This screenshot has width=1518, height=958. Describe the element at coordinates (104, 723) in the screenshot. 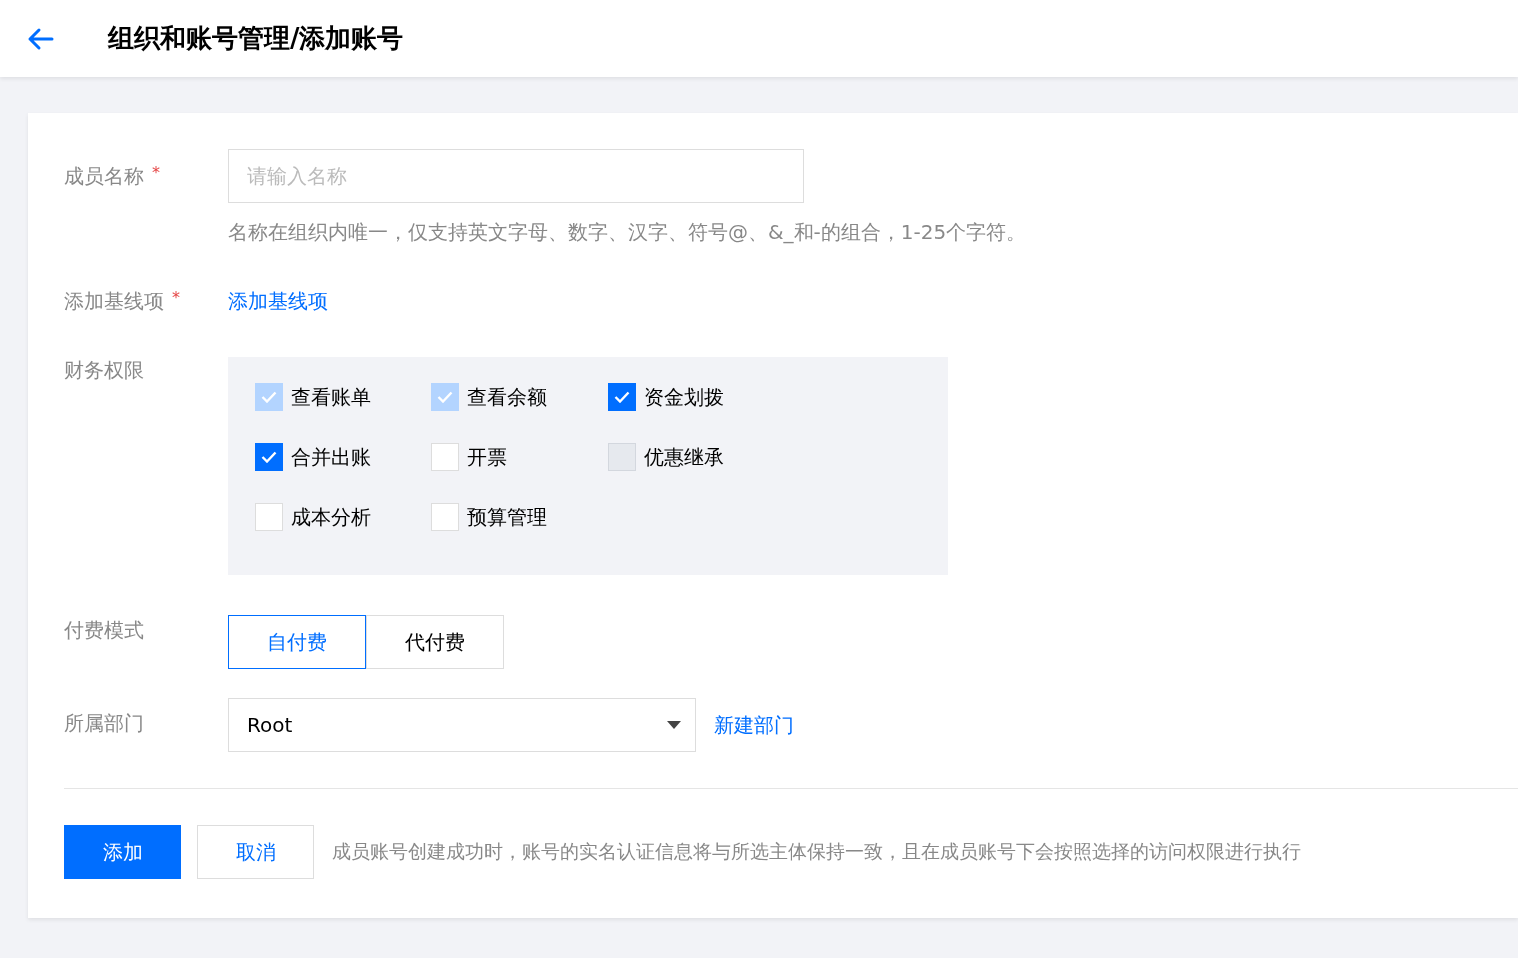

I see `field-label: 所属部门` at that location.